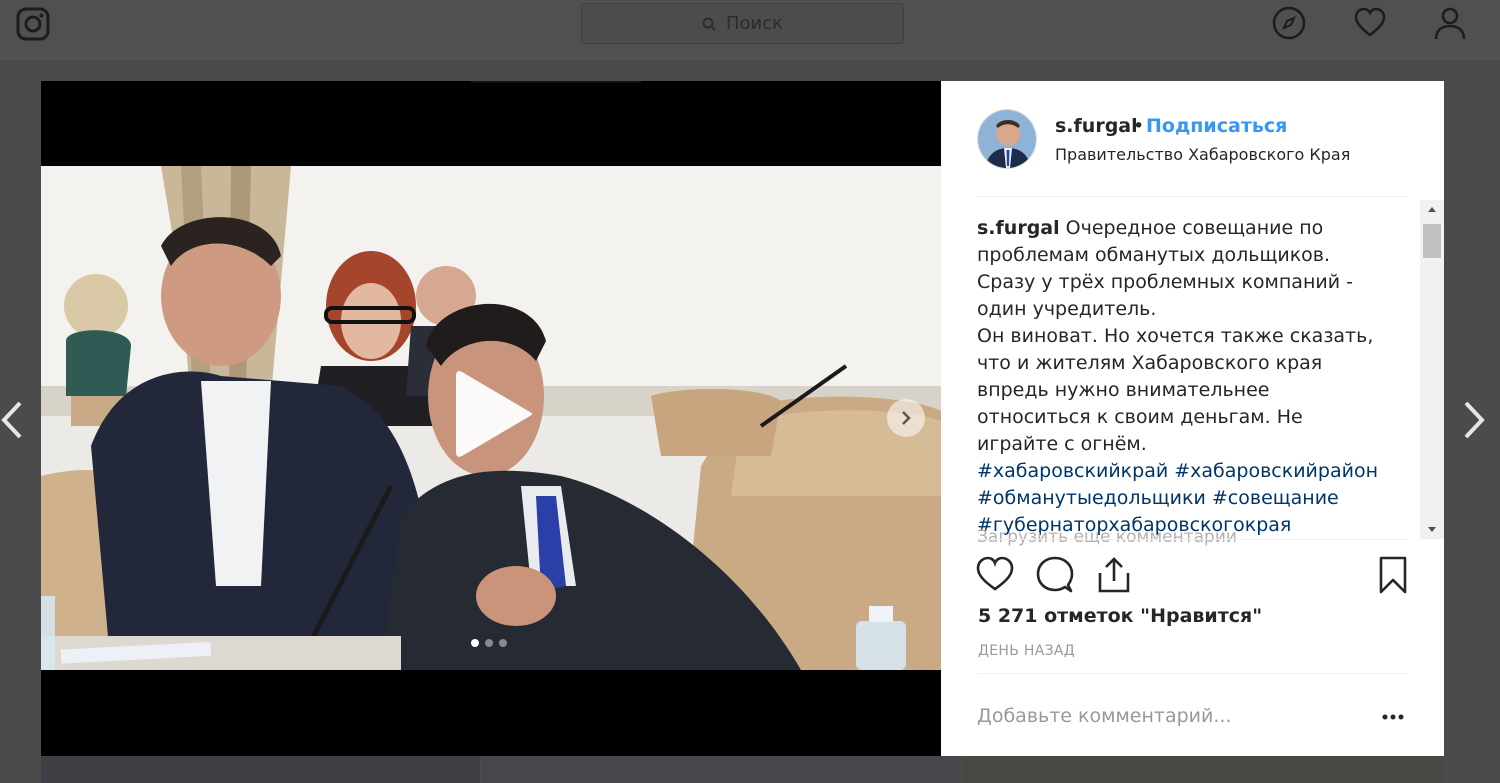 This screenshot has width=1500, height=783. I want to click on post-timestamp: ДЕНЬ НАЗАД, so click(1026, 651).